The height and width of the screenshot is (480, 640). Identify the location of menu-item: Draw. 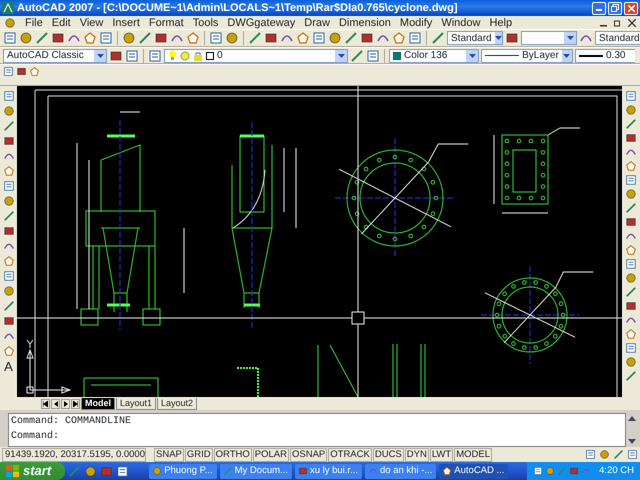
(317, 22).